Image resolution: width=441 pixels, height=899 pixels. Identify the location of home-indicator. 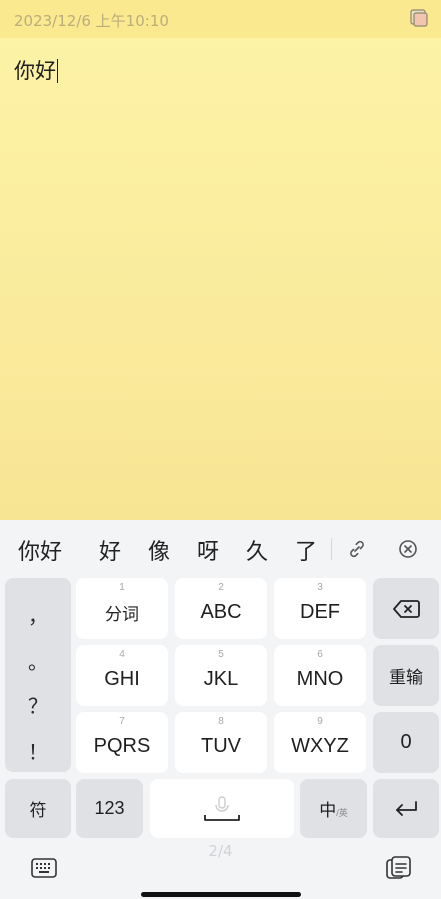
(221, 894).